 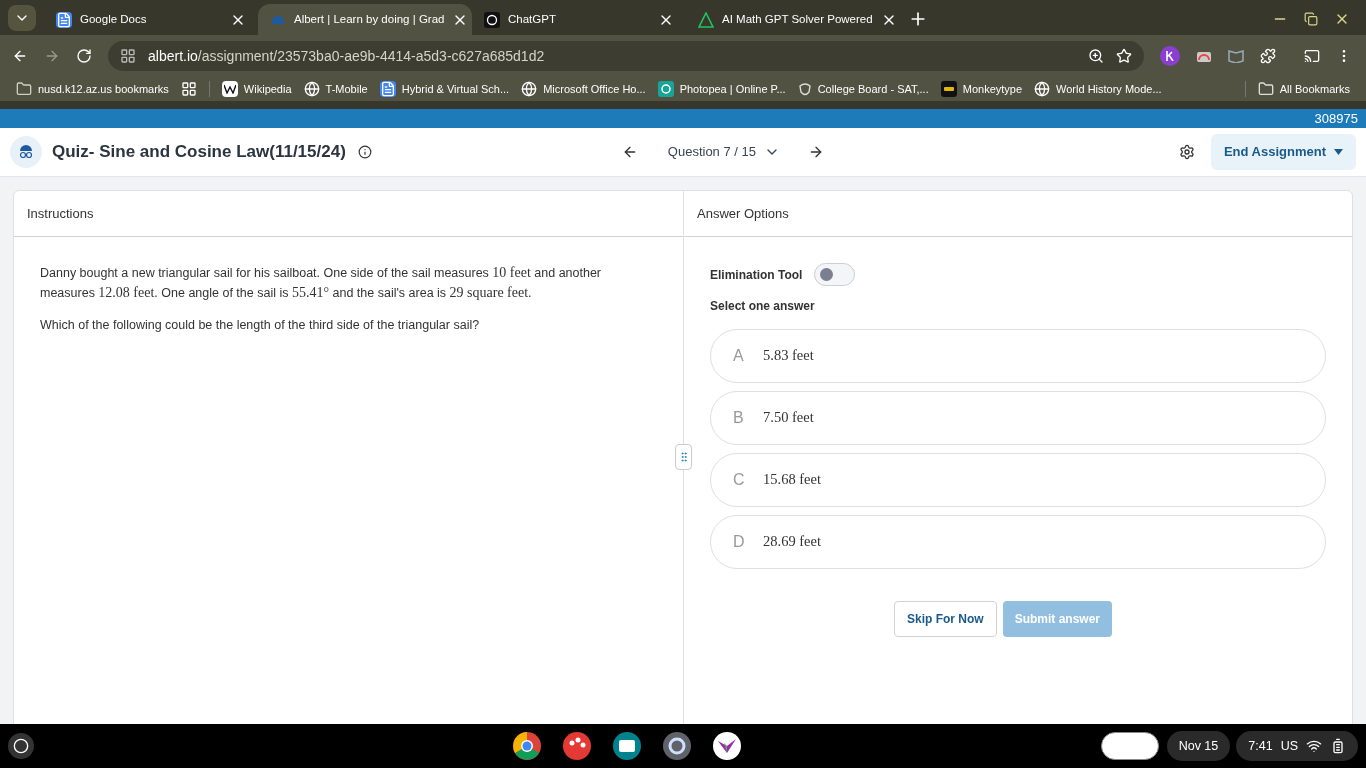 I want to click on question-selector: Question 7 / 15, so click(x=723, y=152).